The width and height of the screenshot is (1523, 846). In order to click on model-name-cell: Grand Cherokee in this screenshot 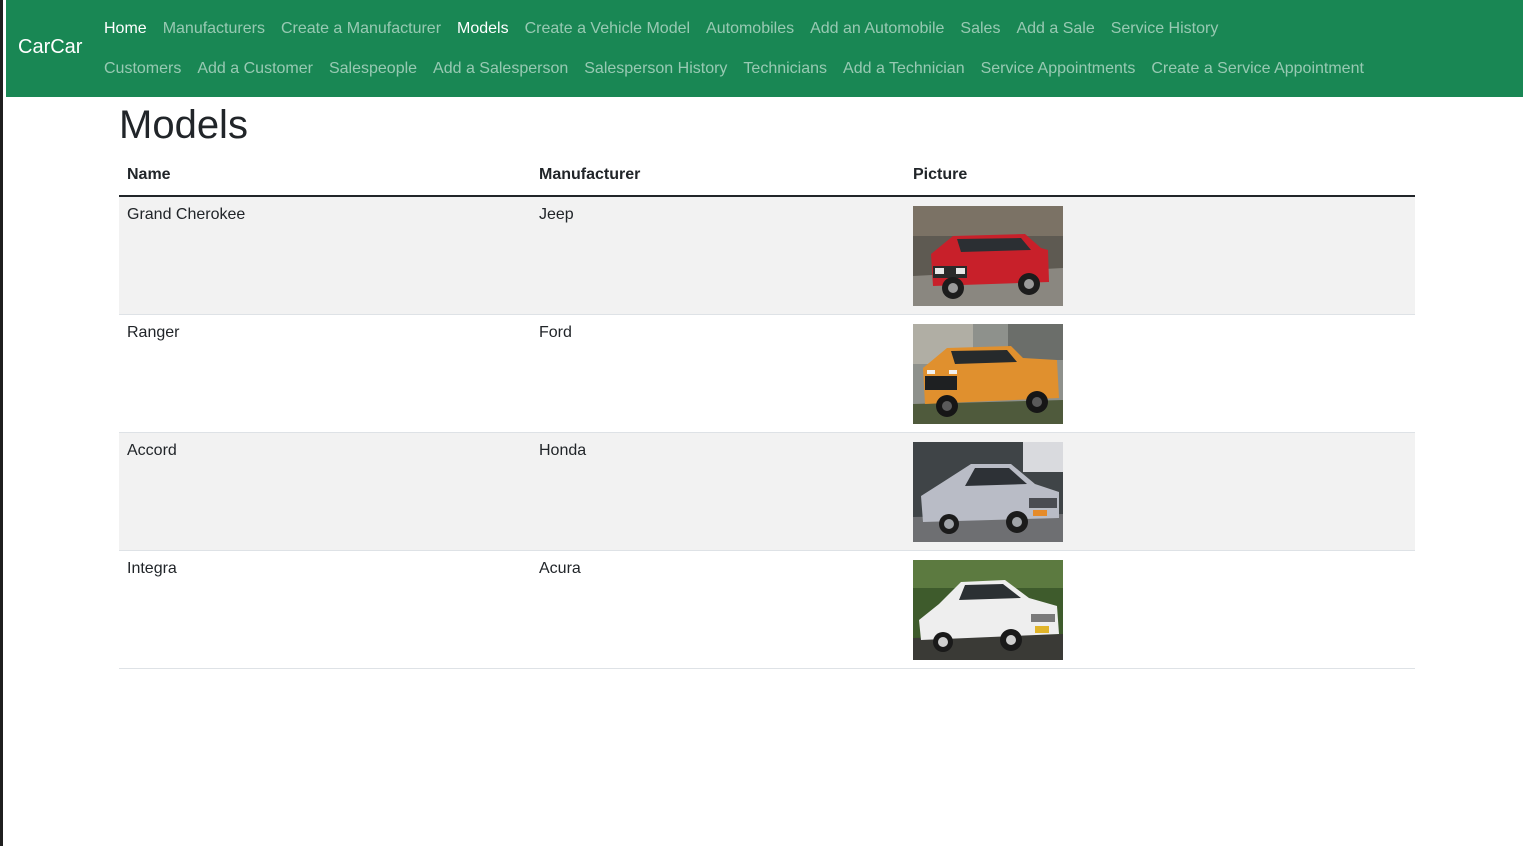, I will do `click(325, 255)`.